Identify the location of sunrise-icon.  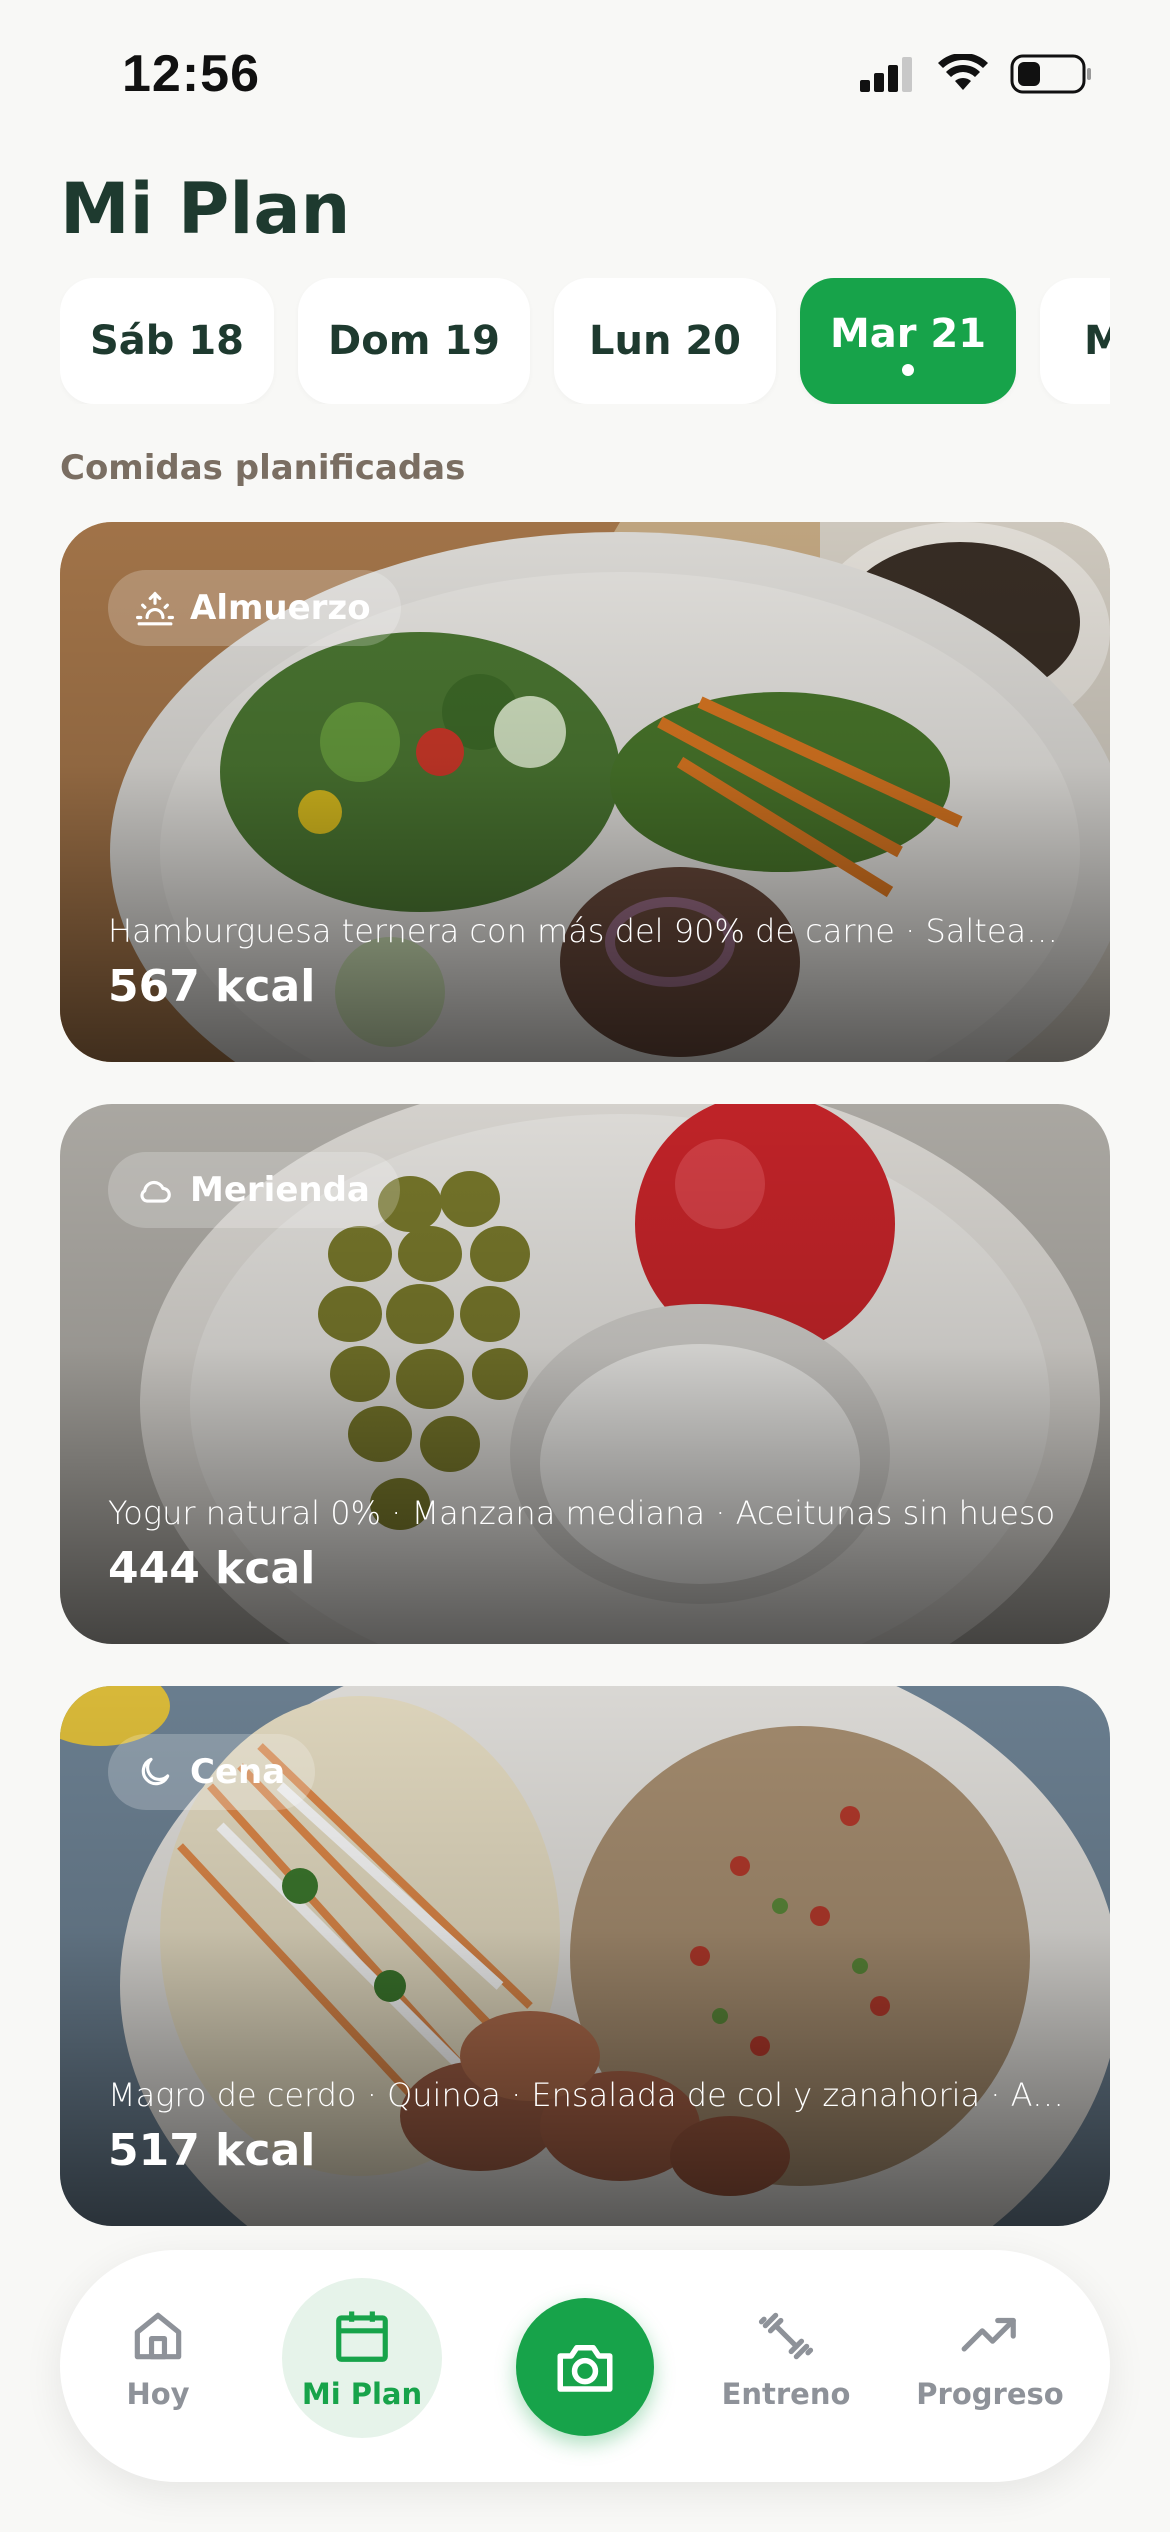
(155, 608).